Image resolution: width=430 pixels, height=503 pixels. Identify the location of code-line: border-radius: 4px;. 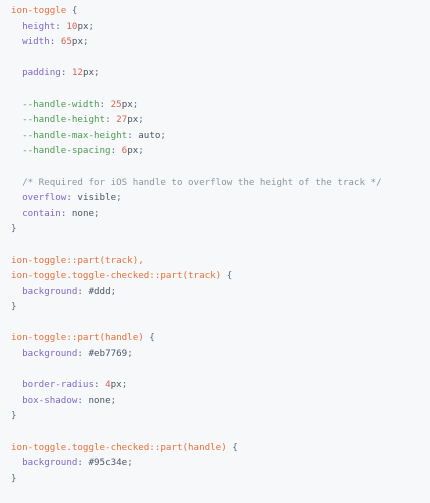
(220, 385).